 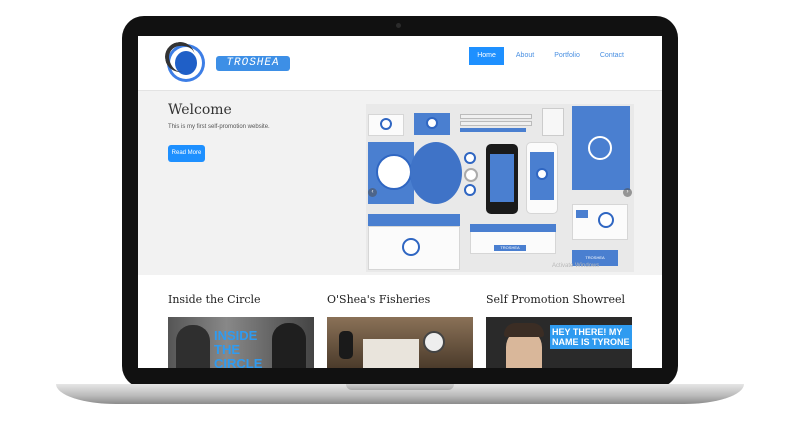 I want to click on laptop-notch, so click(x=400, y=387).